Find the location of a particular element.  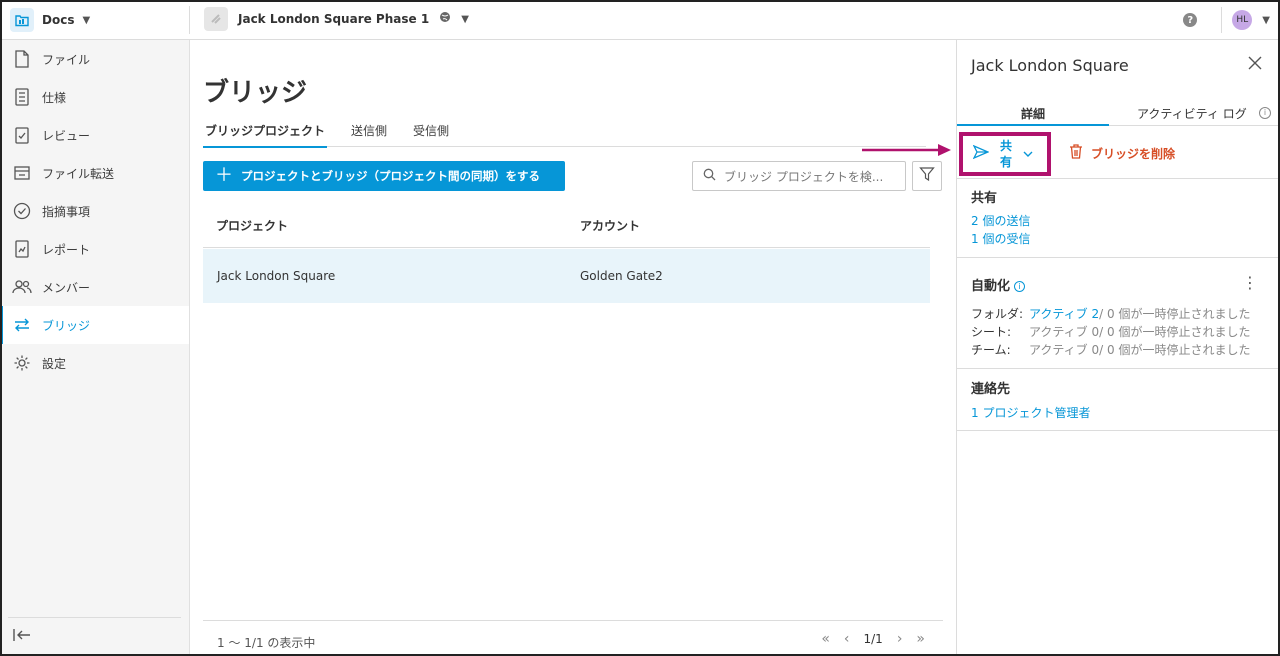

sidebar-item-label: メンバー is located at coordinates (66, 287).